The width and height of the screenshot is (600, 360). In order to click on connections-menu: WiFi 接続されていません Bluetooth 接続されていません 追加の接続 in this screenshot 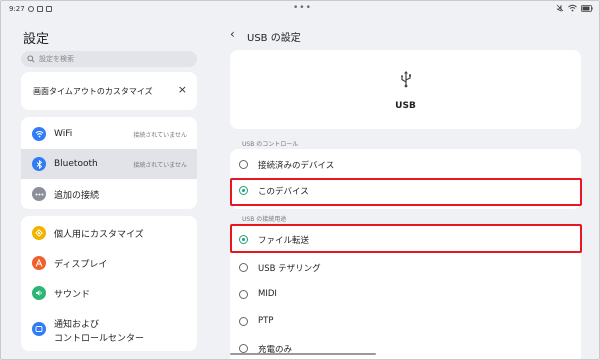, I will do `click(109, 163)`.